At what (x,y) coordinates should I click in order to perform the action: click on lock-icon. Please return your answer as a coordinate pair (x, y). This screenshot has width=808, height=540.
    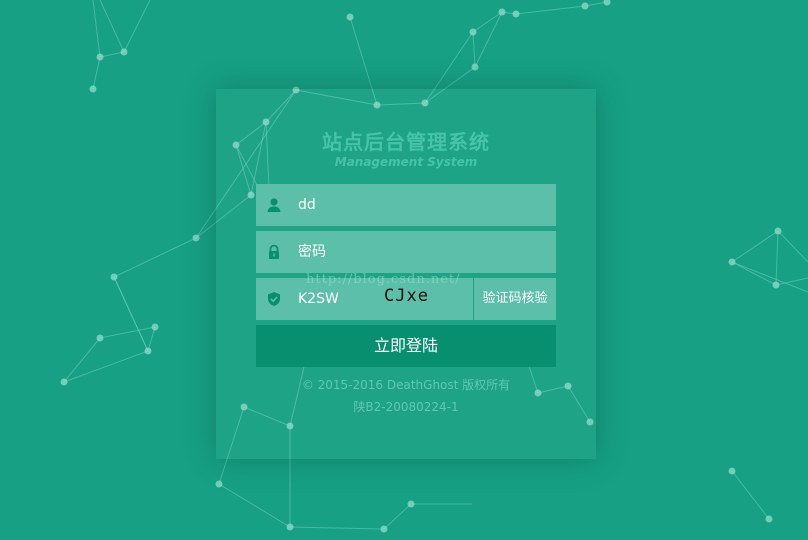
    Looking at the image, I should click on (274, 251).